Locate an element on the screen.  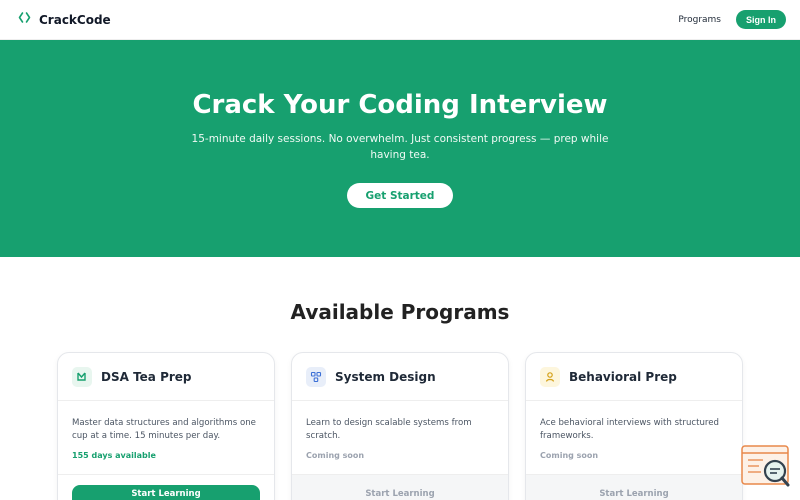
card-header: System Design is located at coordinates (400, 377).